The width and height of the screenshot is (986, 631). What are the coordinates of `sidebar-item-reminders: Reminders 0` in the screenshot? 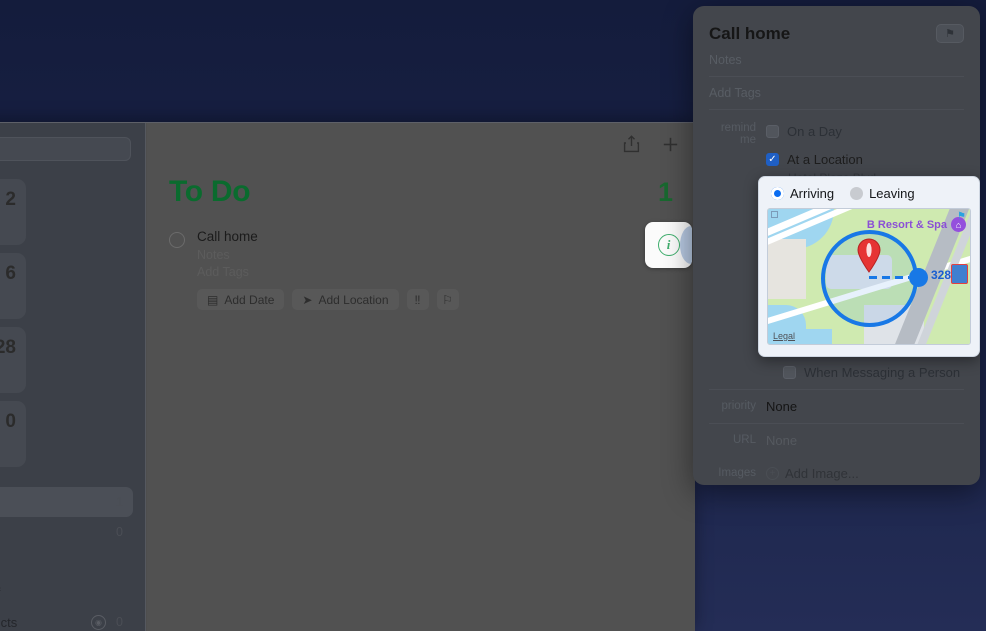 It's located at (66, 532).